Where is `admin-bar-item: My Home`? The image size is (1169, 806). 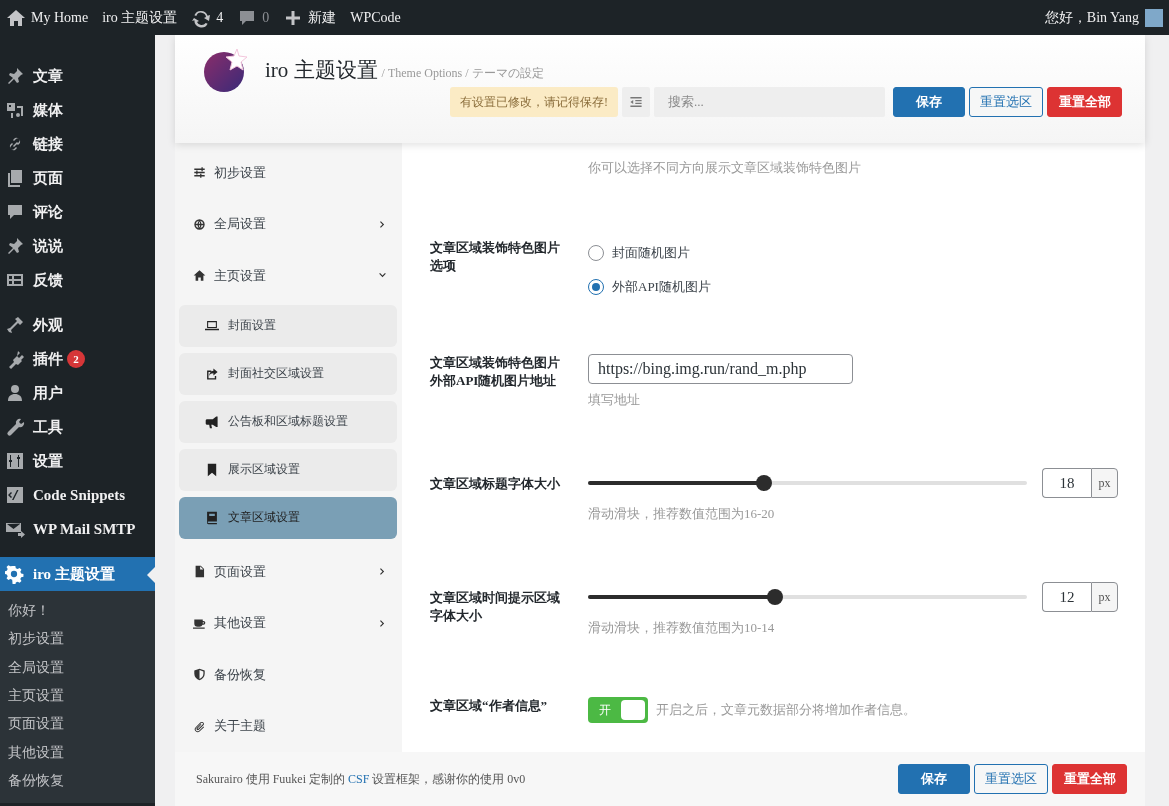 admin-bar-item: My Home is located at coordinates (60, 17).